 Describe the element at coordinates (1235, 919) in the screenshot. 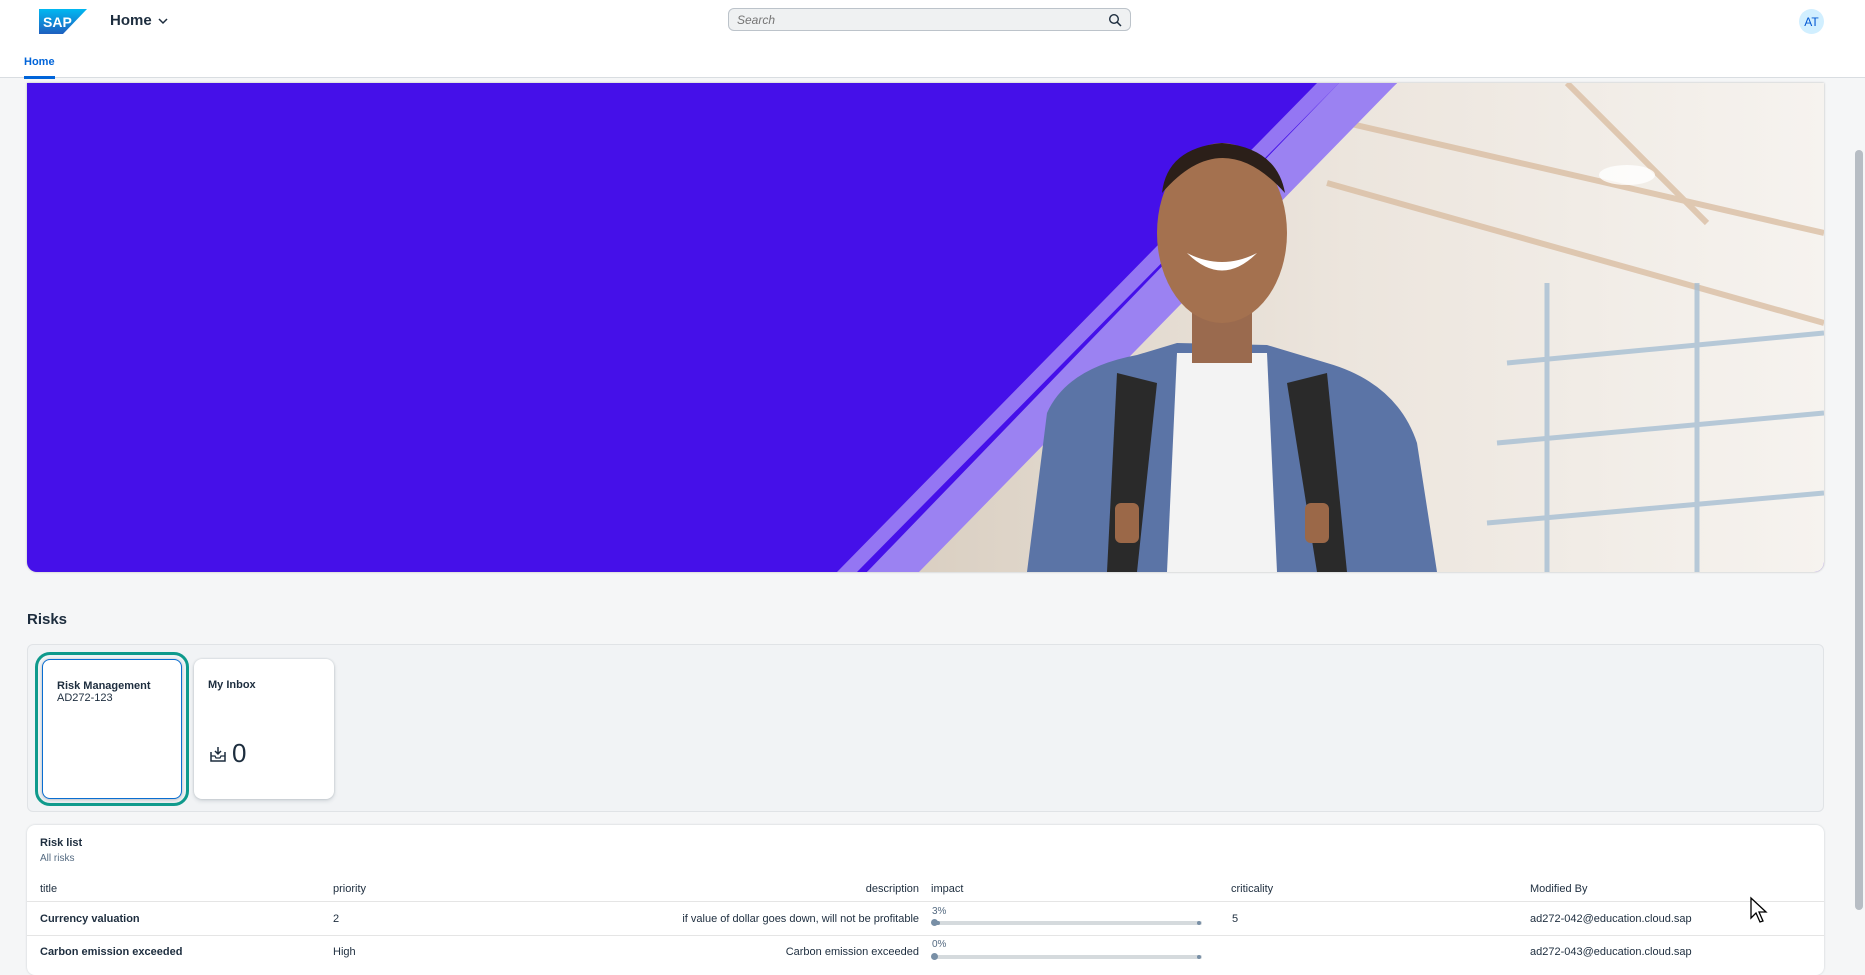

I see `cell-criticality: 5` at that location.